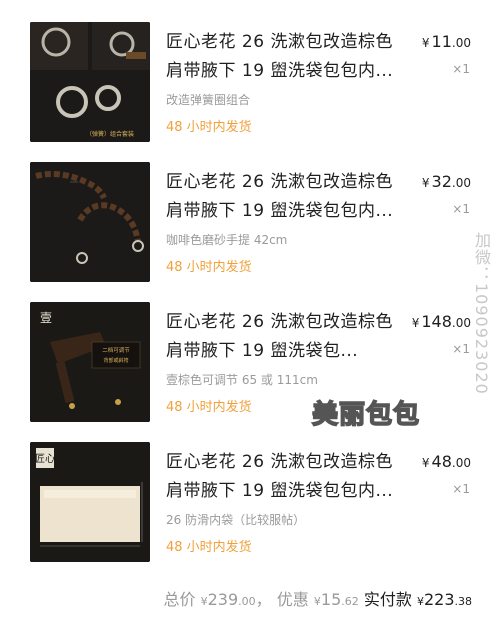 The image size is (500, 624). I want to click on inner-bag-icon: 匠心, so click(90, 502).